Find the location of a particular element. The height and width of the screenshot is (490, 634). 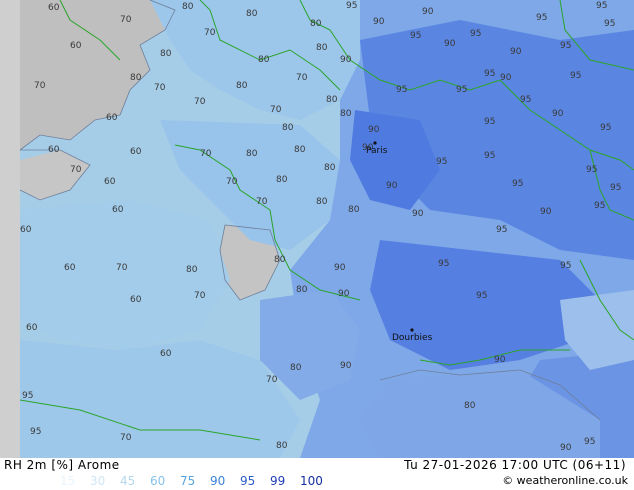

scale-value: 75 is located at coordinates (188, 481).